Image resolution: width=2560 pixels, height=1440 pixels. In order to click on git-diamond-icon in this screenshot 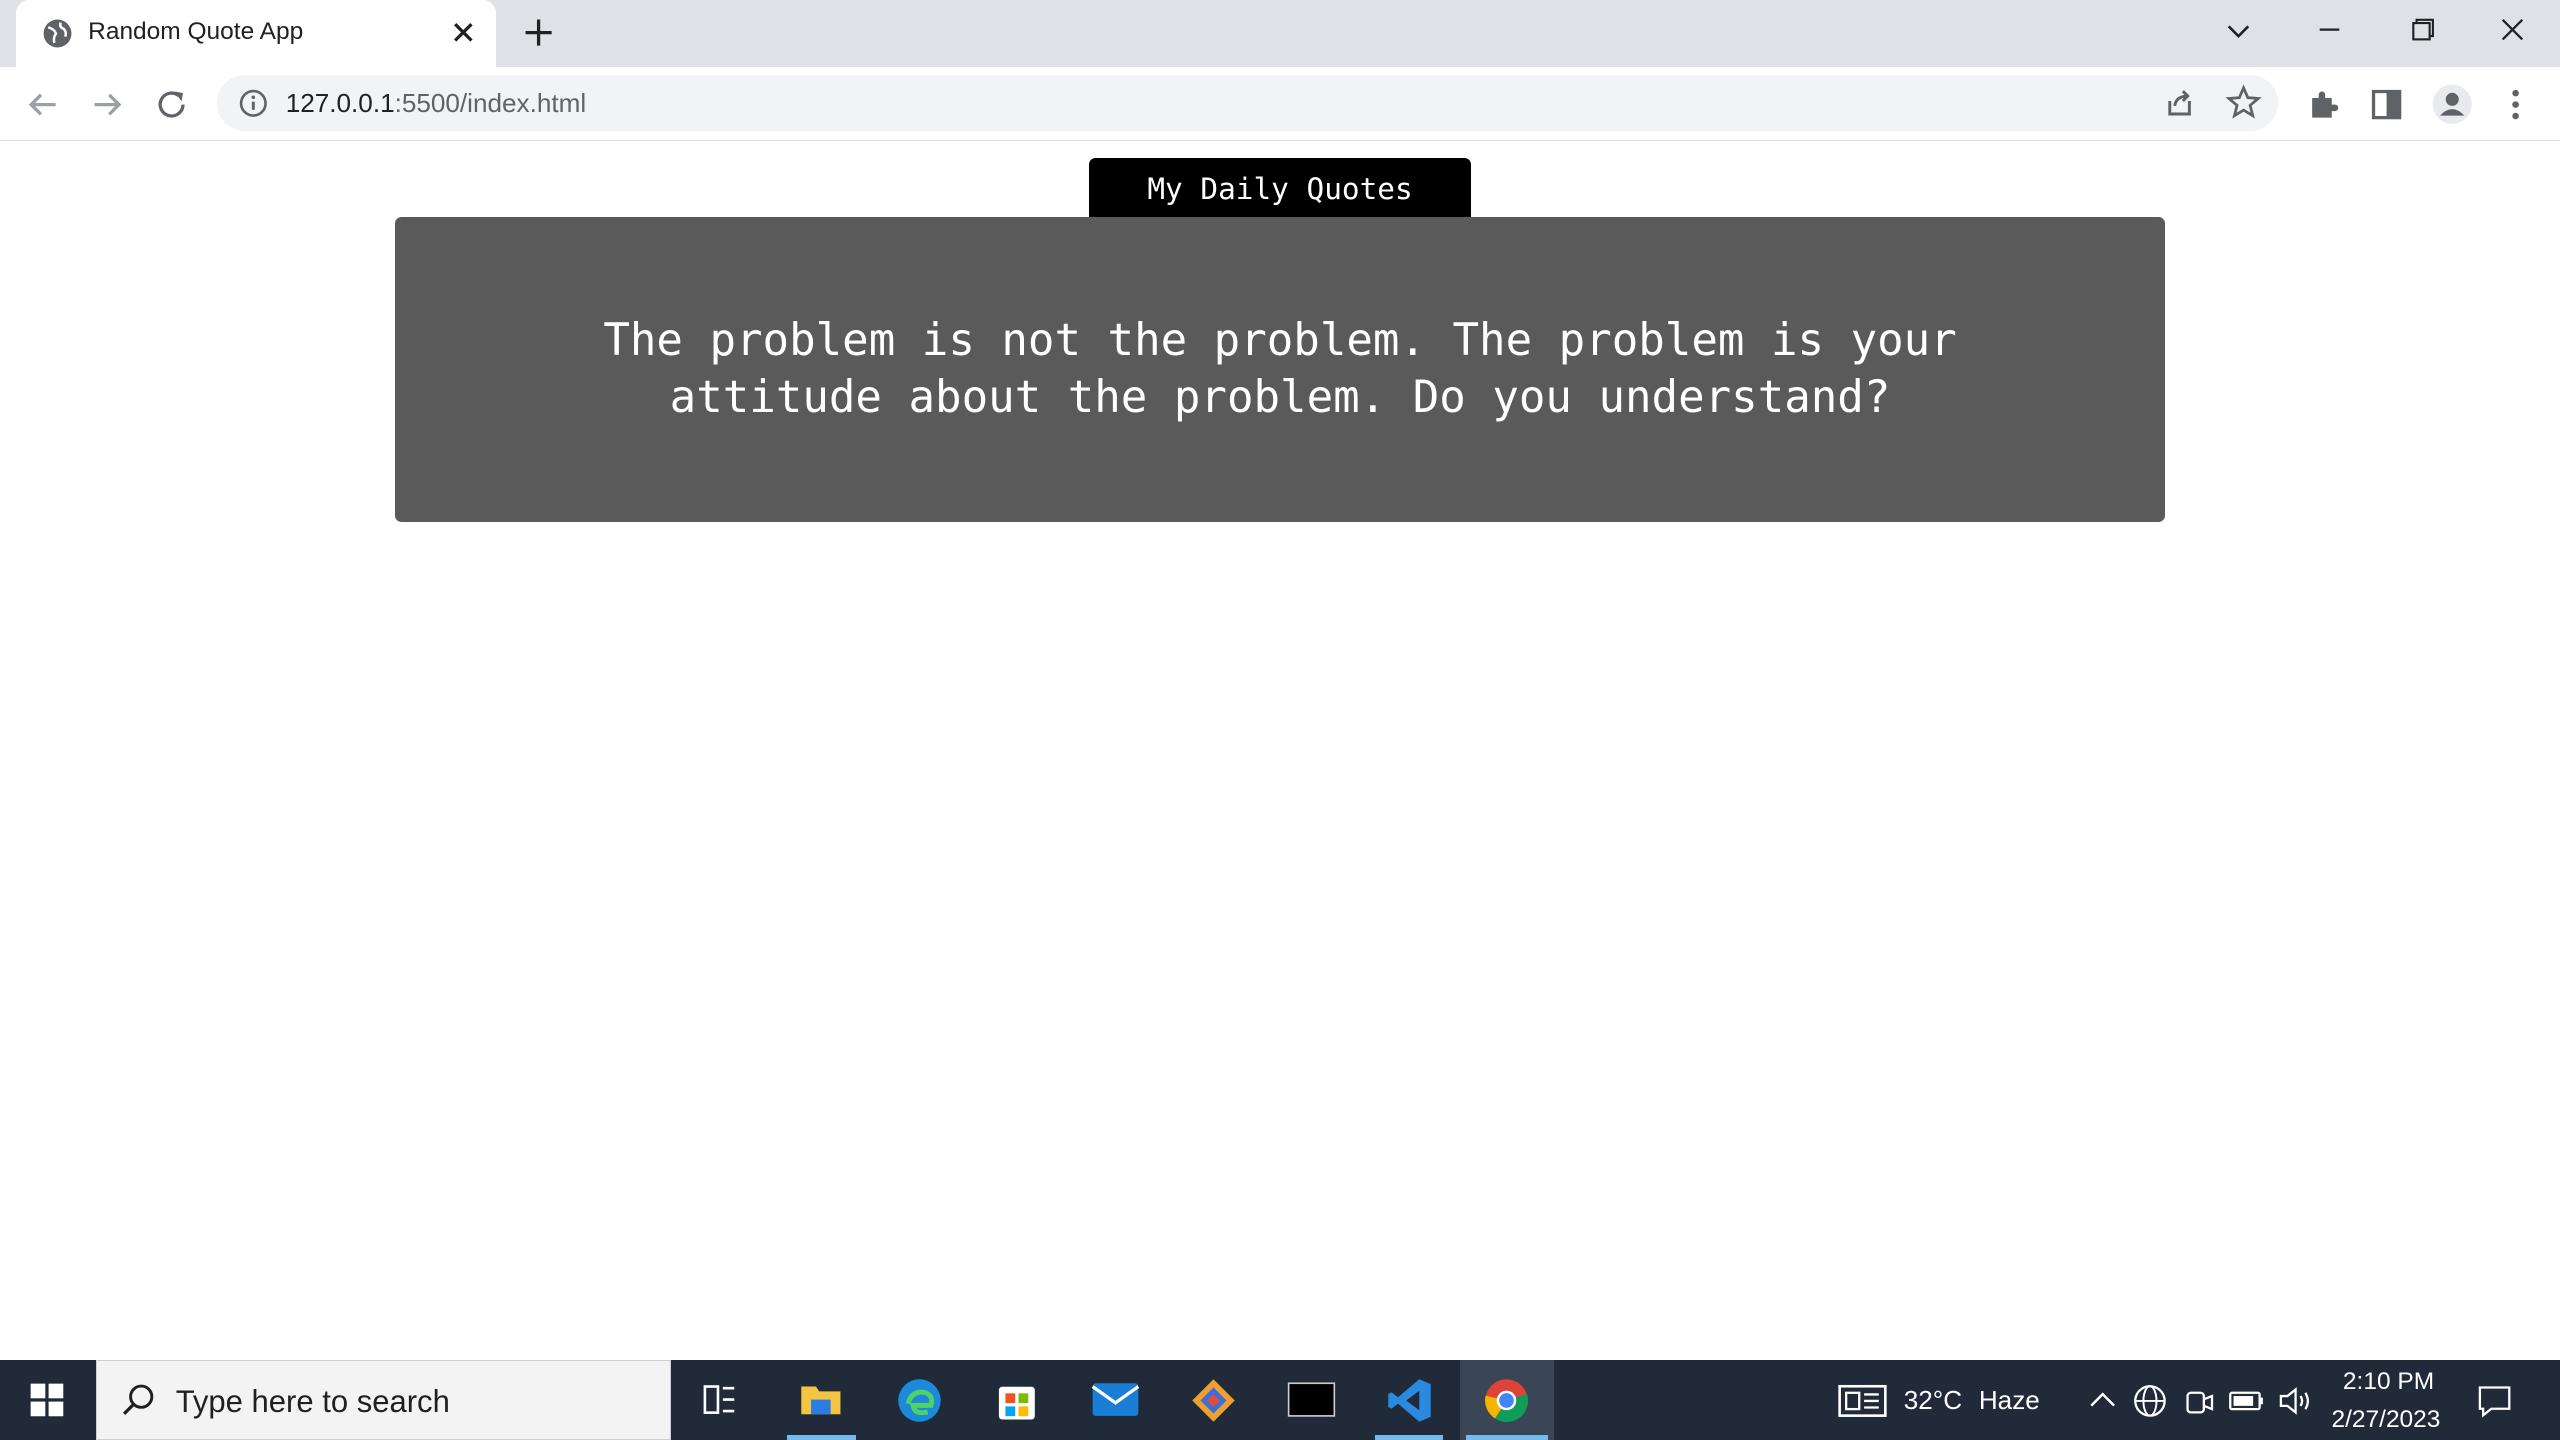, I will do `click(1213, 1400)`.